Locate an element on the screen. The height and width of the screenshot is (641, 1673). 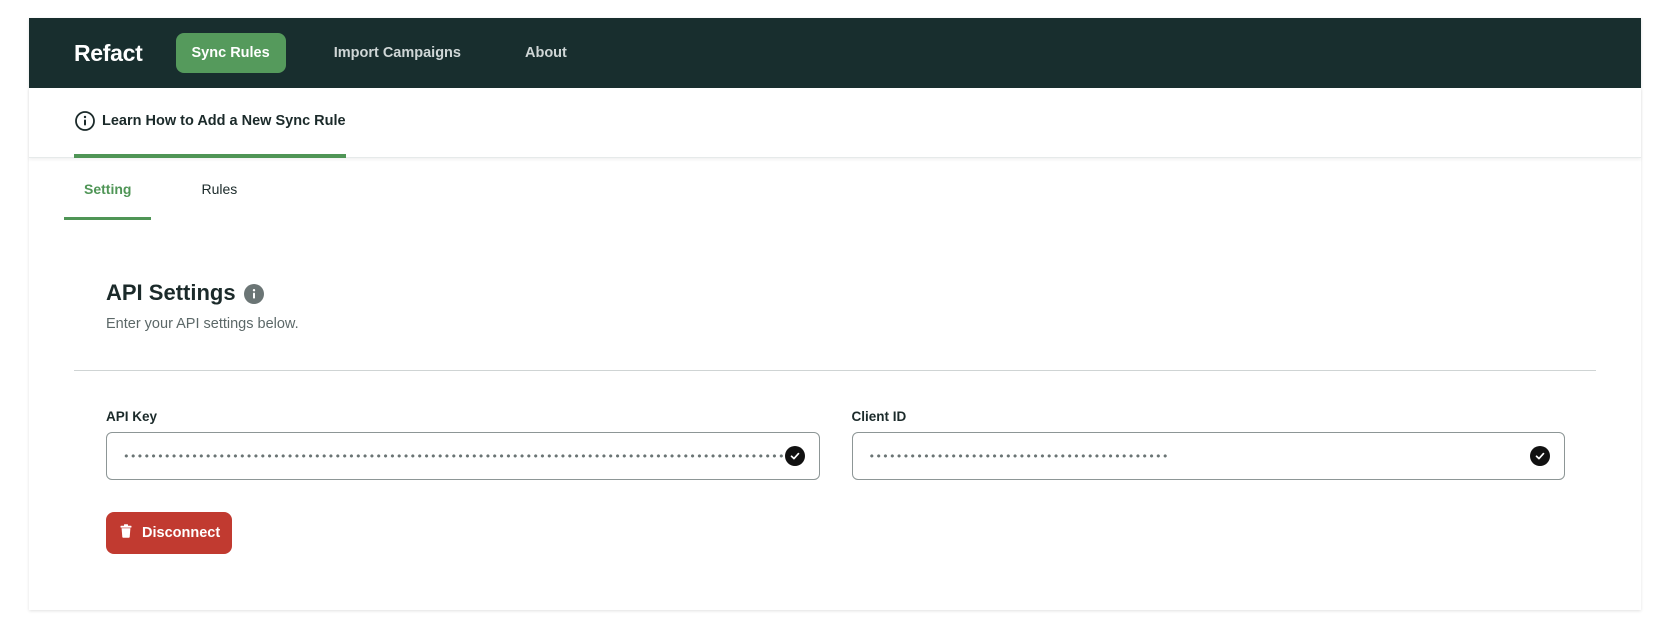
tab-setting: Setting is located at coordinates (108, 189).